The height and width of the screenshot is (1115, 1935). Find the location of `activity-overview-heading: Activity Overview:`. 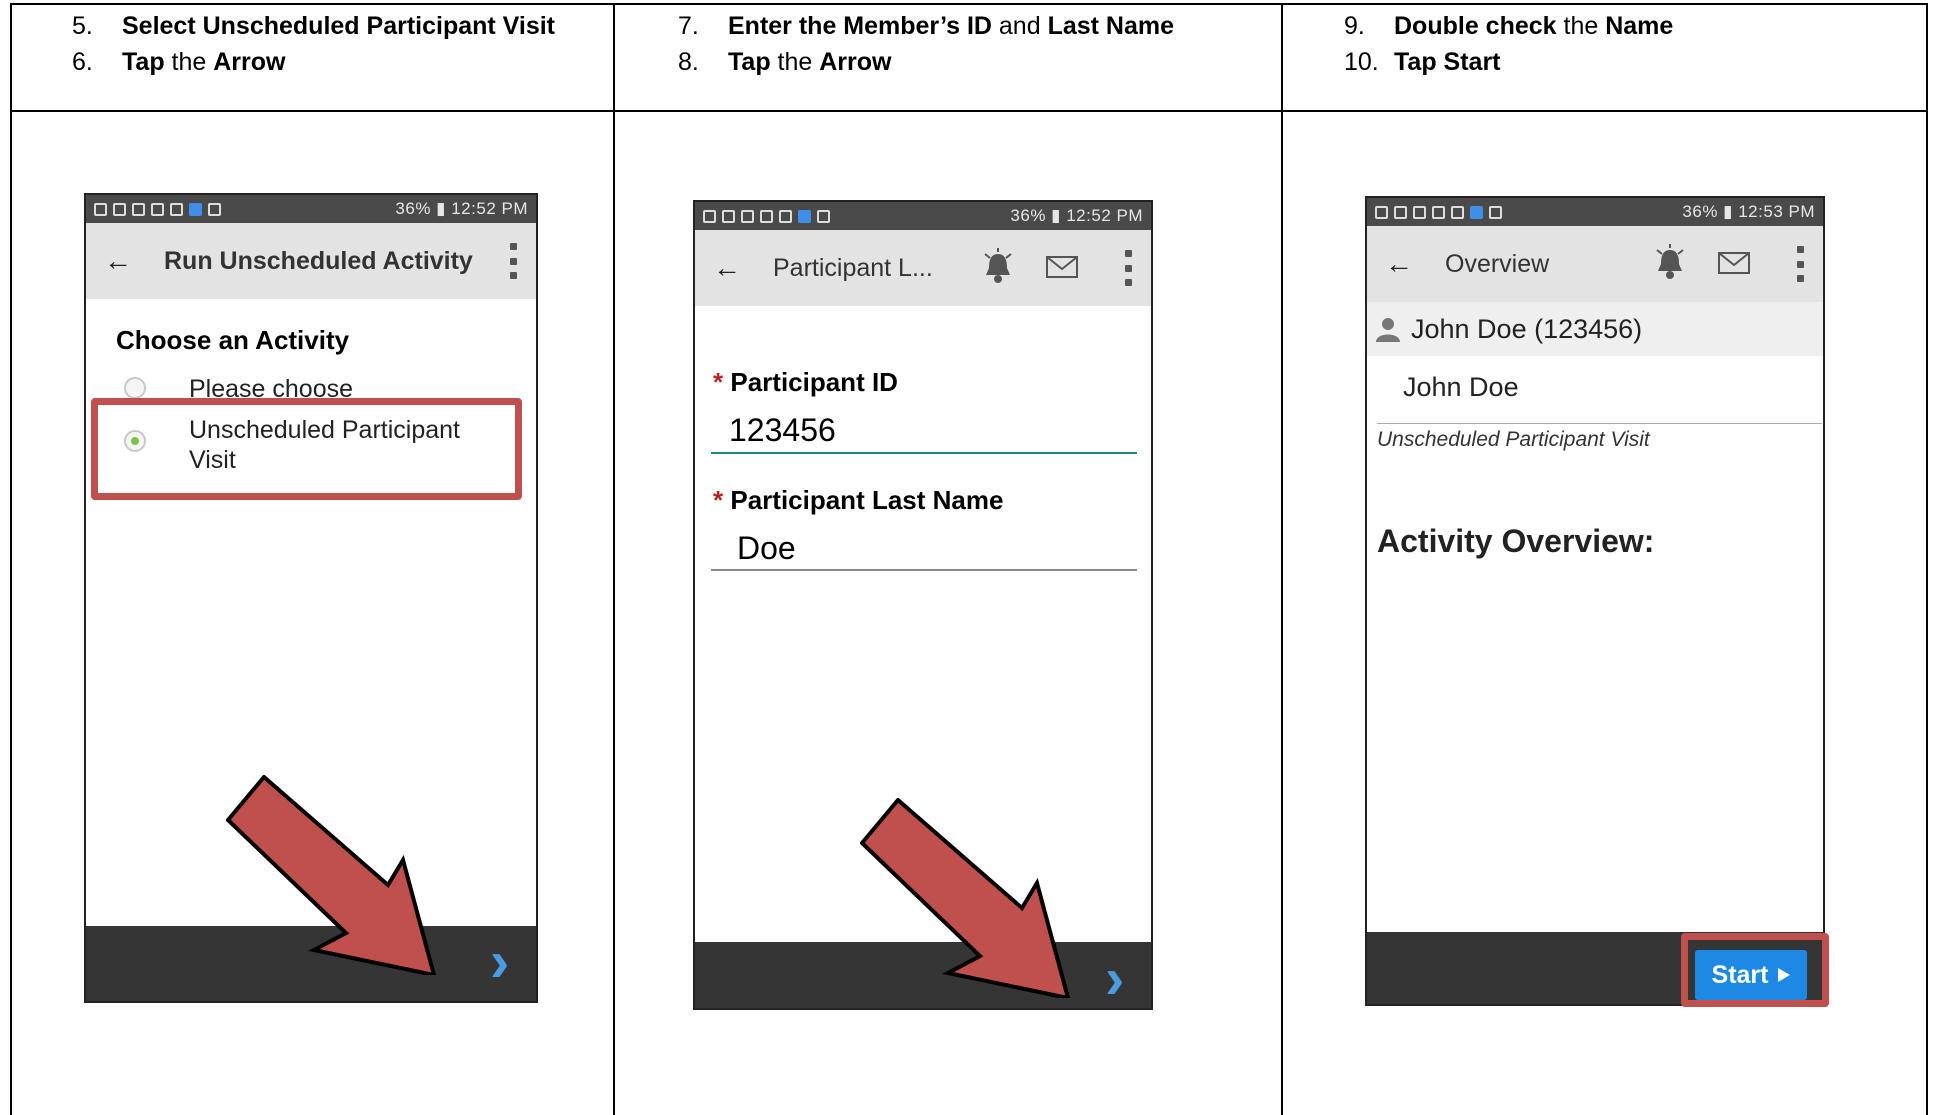

activity-overview-heading: Activity Overview: is located at coordinates (1516, 541).